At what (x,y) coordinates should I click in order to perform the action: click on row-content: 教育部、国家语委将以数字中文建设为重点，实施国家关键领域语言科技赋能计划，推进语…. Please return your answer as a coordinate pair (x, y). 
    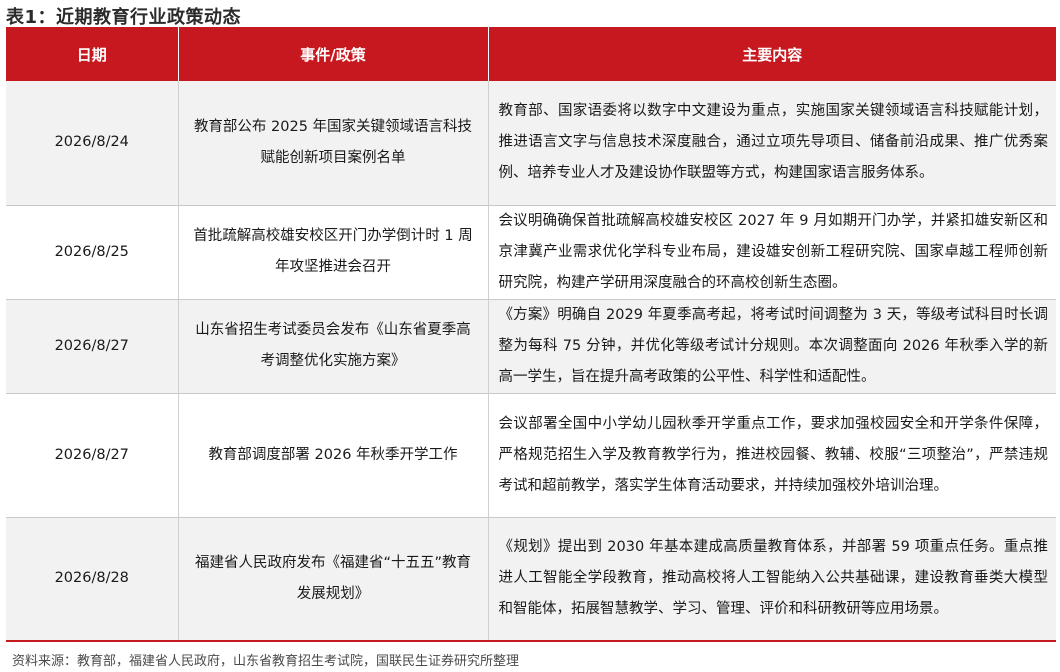
    Looking at the image, I should click on (772, 143).